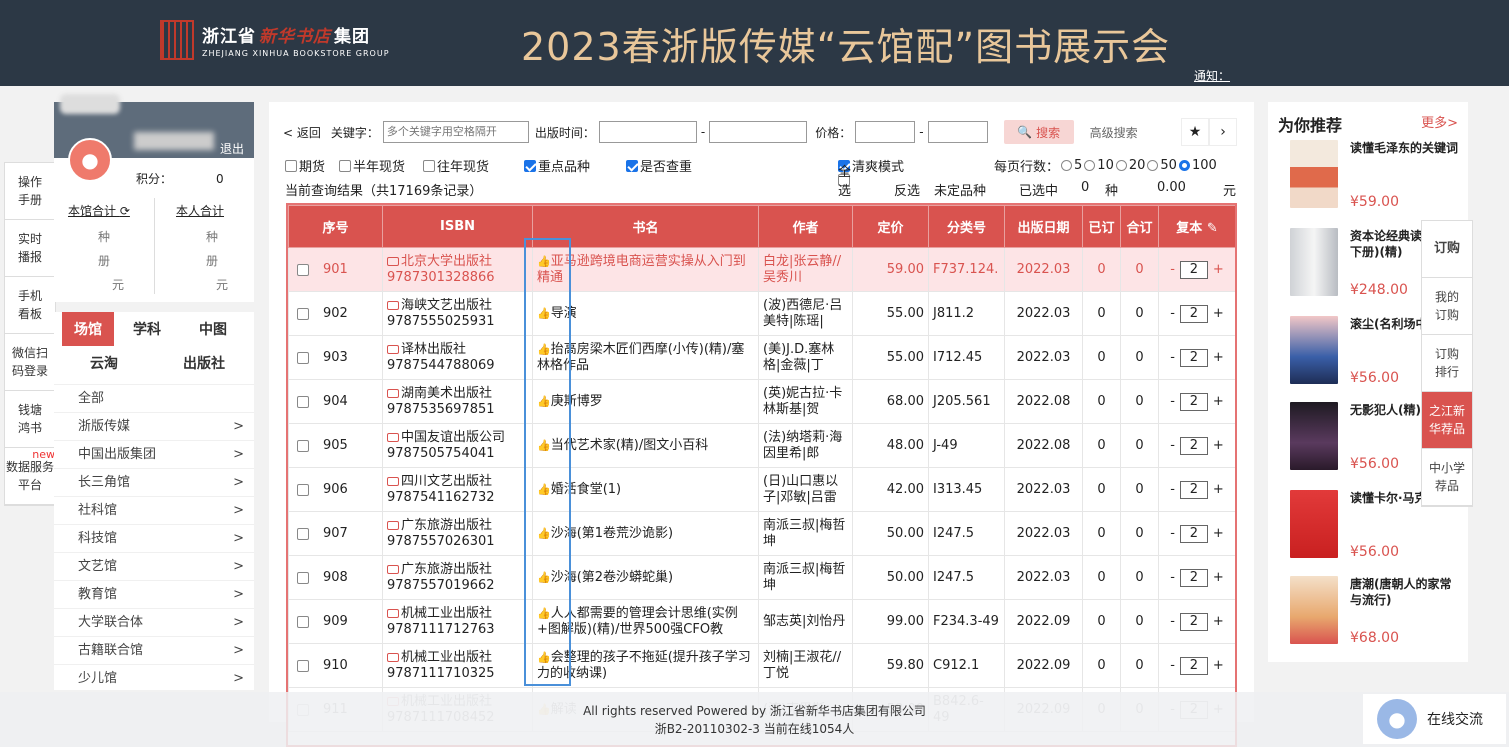 This screenshot has width=1509, height=747. Describe the element at coordinates (632, 165) in the screenshot. I see `checkbox-checked` at that location.